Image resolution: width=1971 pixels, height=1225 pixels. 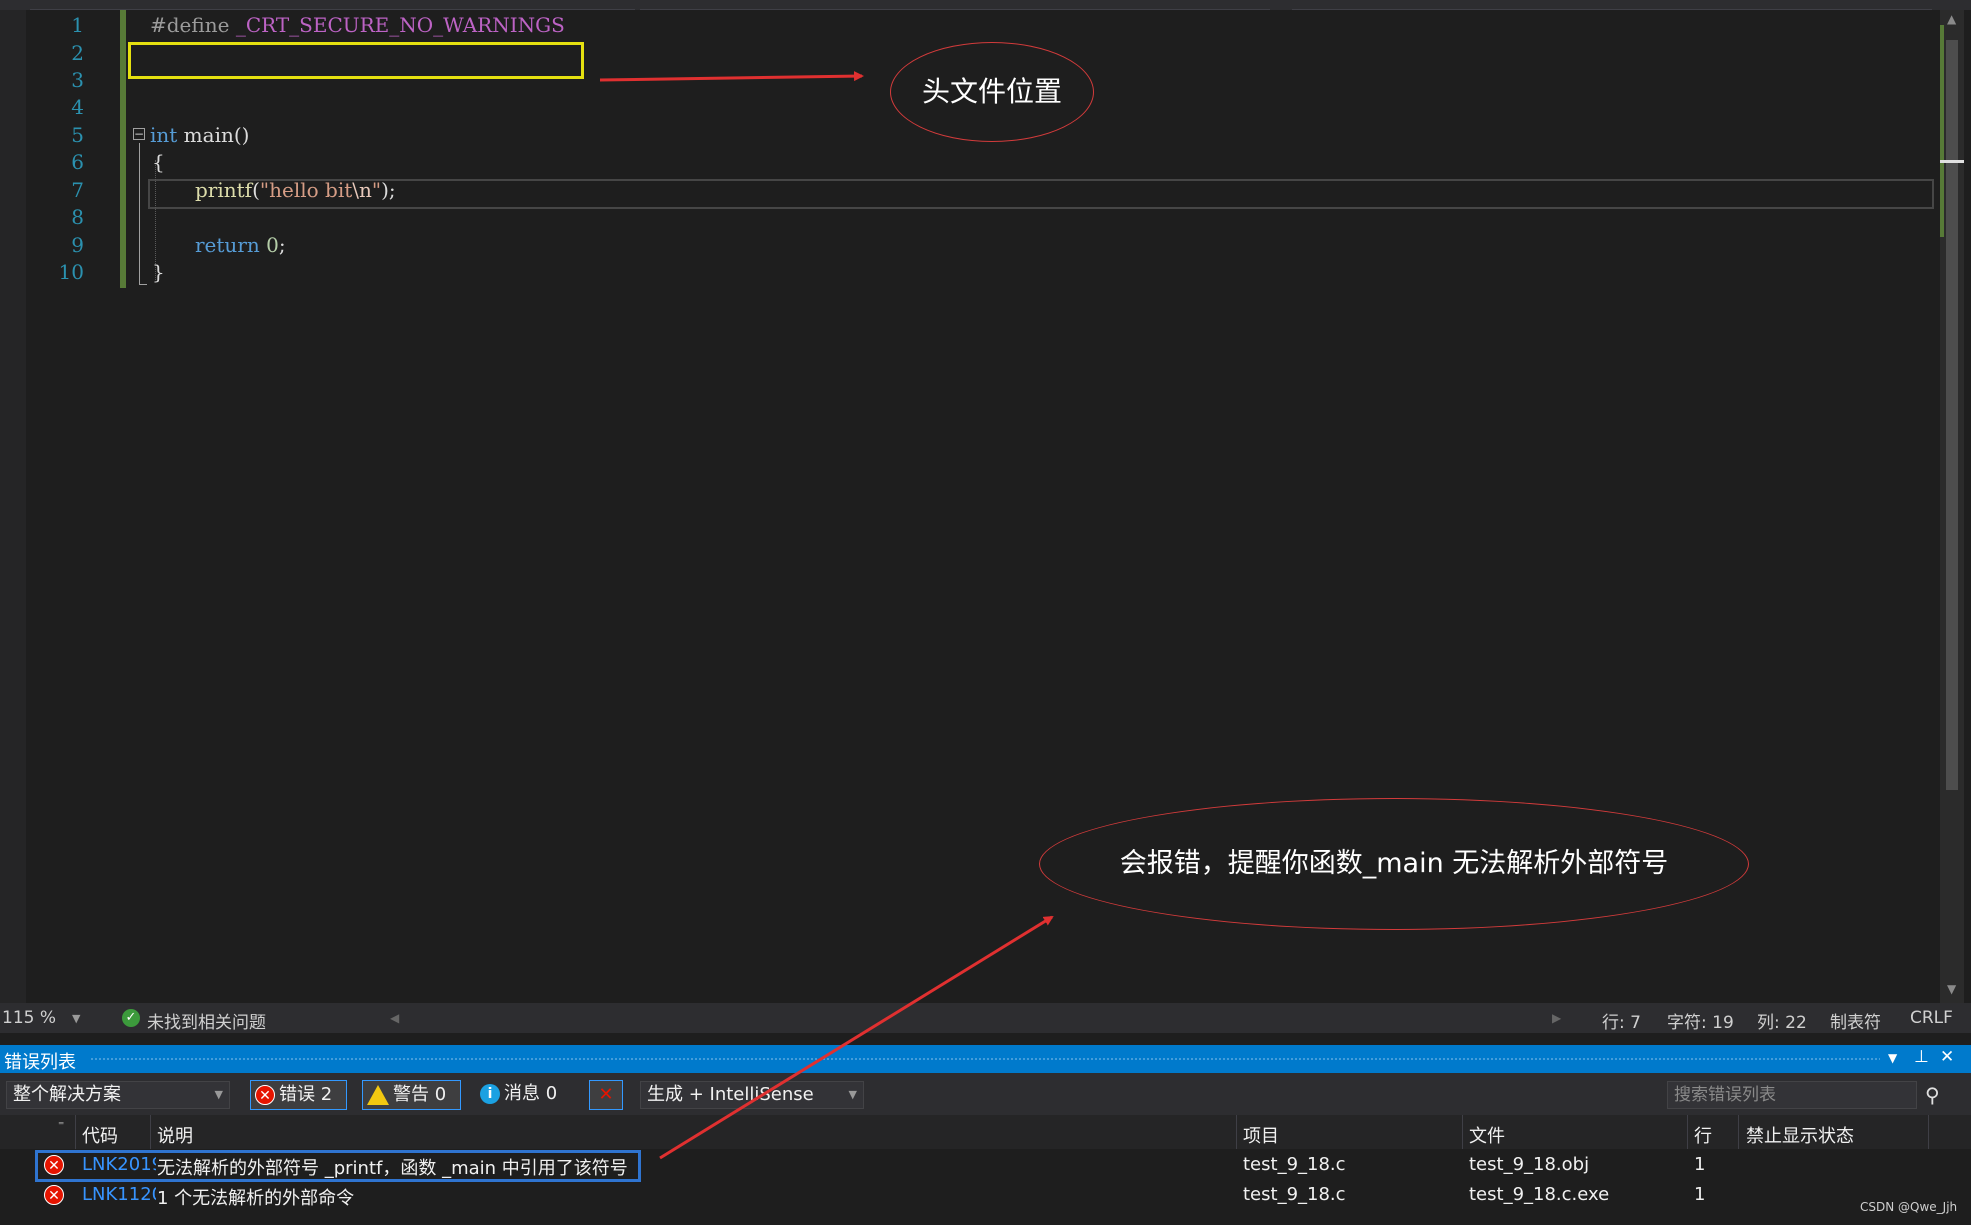 What do you see at coordinates (985, 1132) in the screenshot?
I see `error-list-header: ⁼ 代码 说明 项目 文件 行 禁止显示状态` at bounding box center [985, 1132].